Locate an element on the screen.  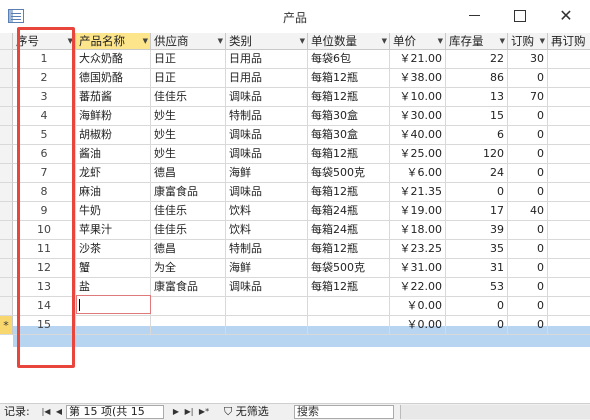
table-cell-supplier: 德昌 is located at coordinates (188, 173).